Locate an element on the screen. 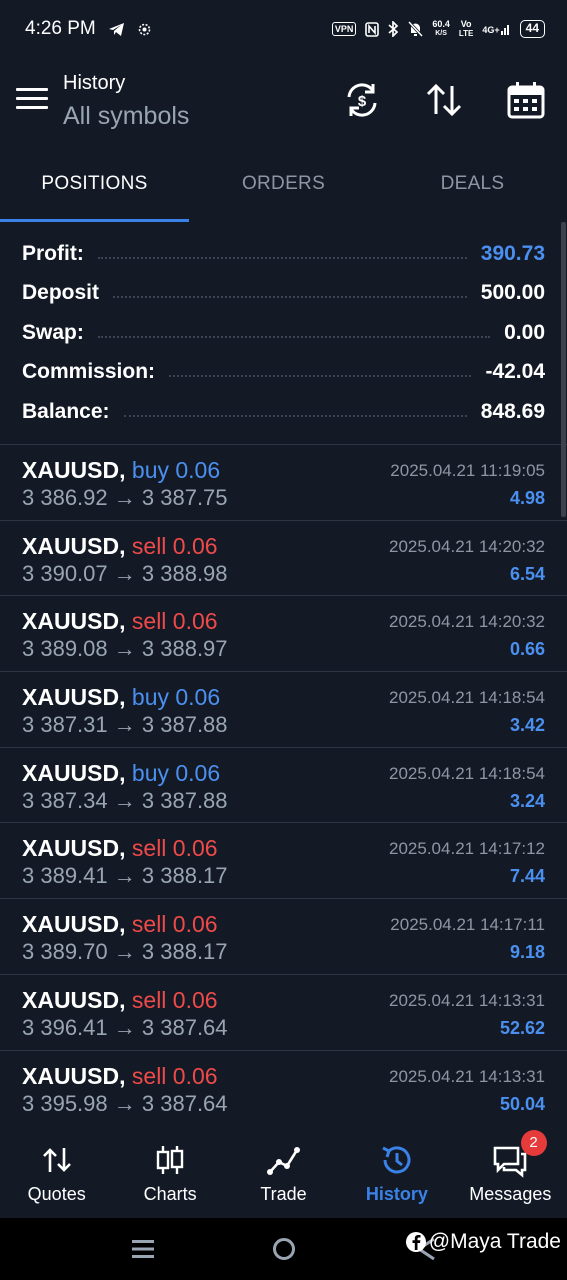 The height and width of the screenshot is (1280, 567). system-navigation-bar: @Maya Trade is located at coordinates (283, 1249).